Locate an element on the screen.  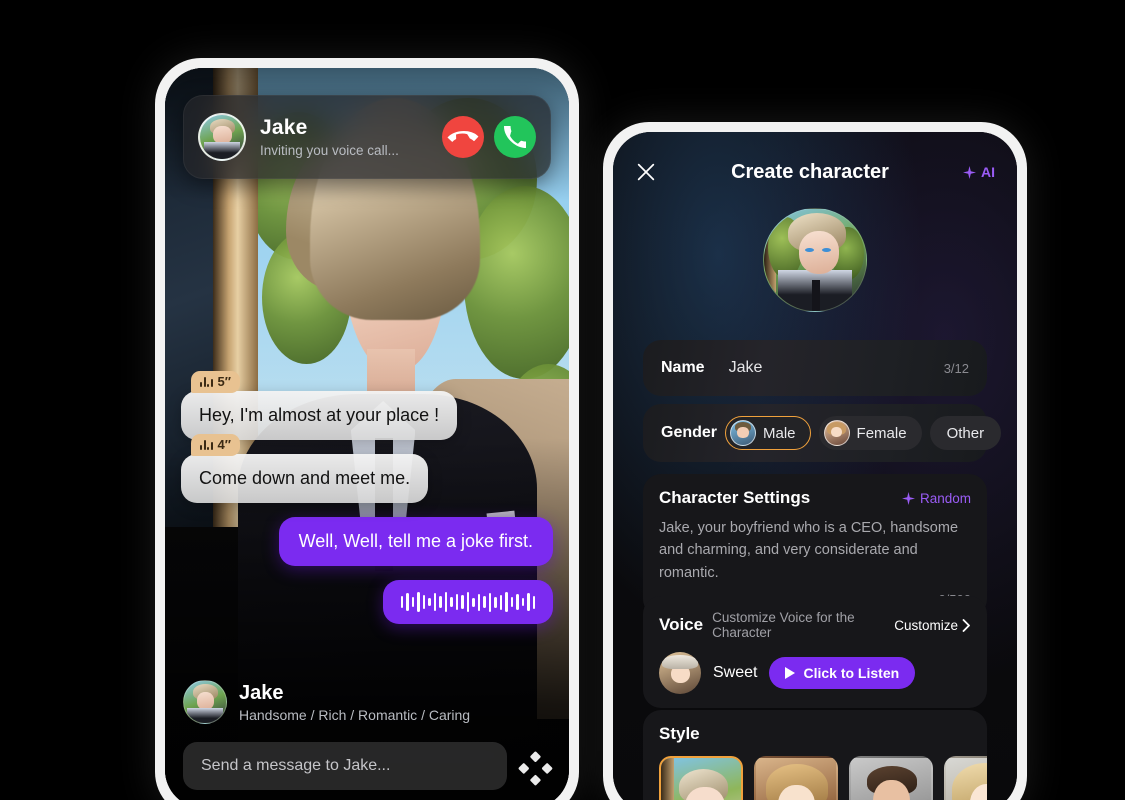
outgoing-voice-message is located at coordinates (467, 602).